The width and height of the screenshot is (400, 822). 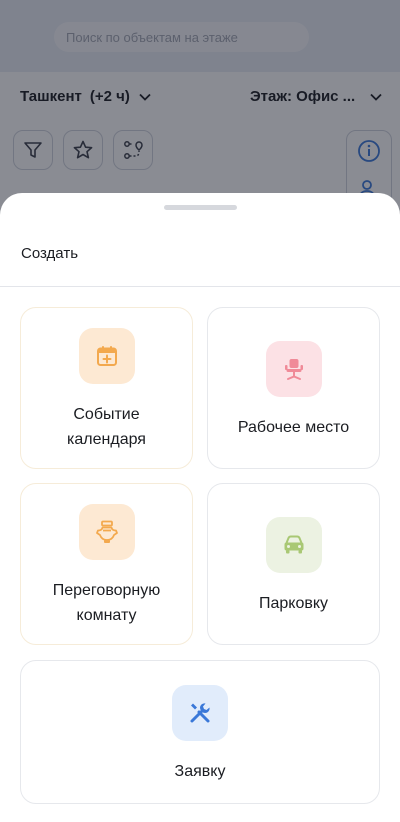 I want to click on card-label: Рабочее место, so click(x=293, y=427).